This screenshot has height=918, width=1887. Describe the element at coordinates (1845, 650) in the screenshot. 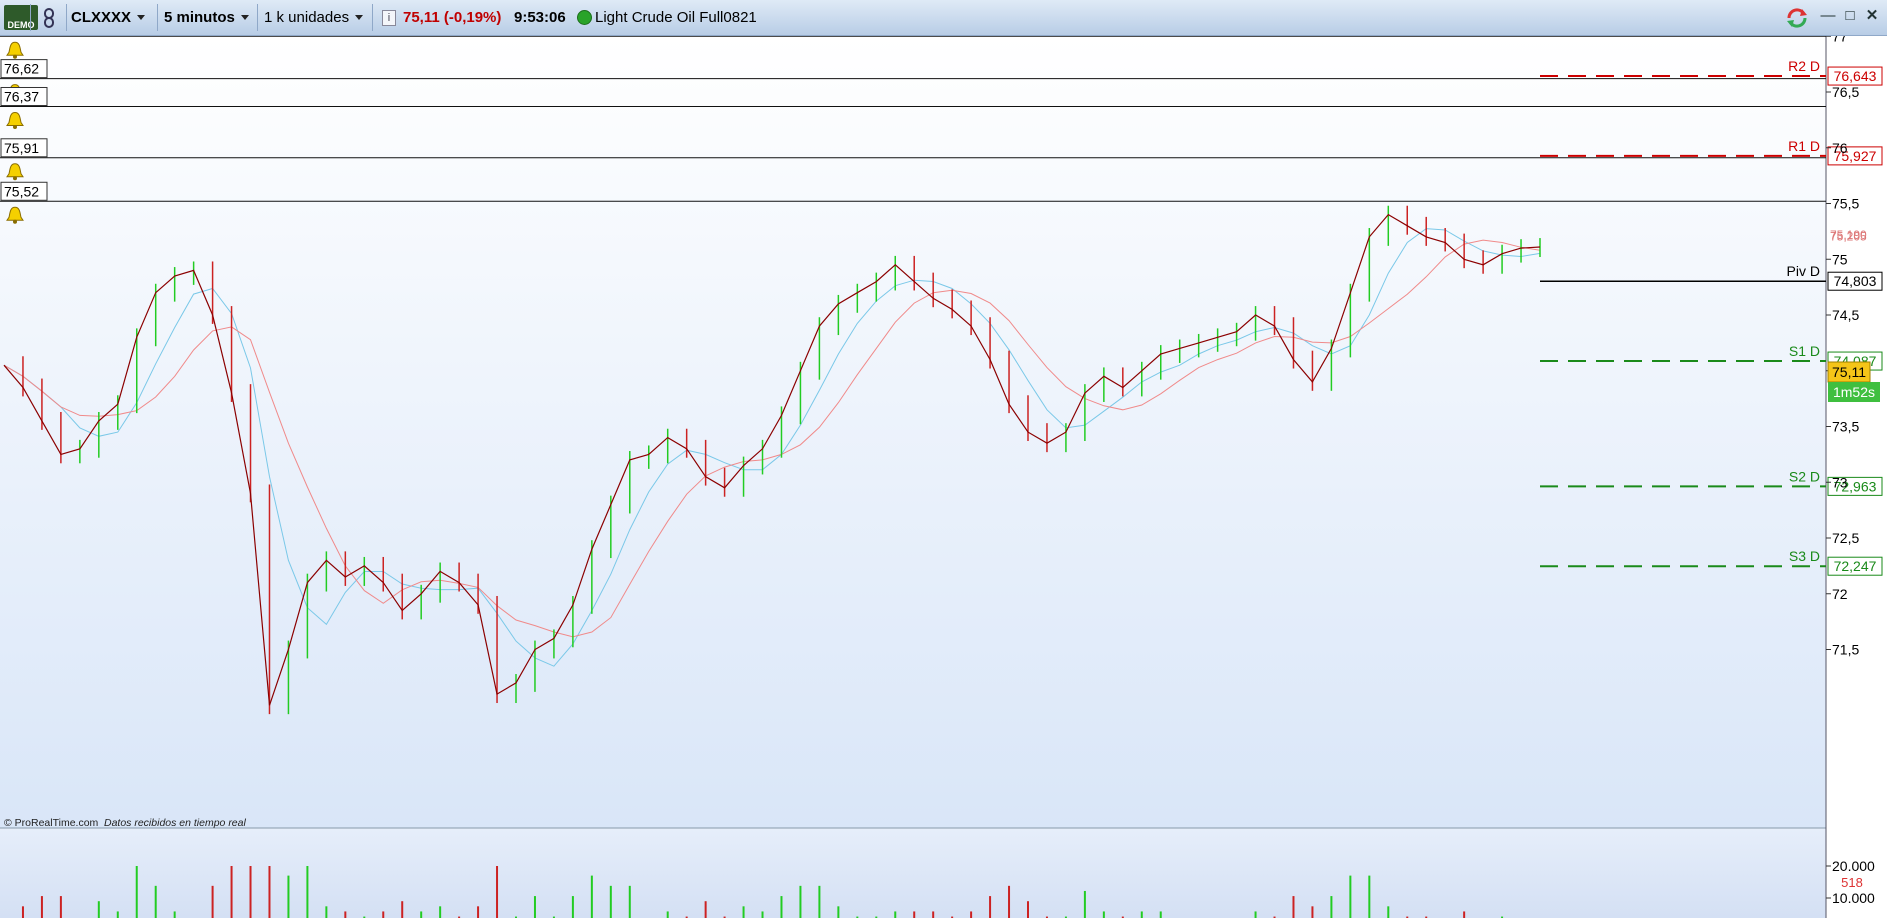

I see `y-tick-label: 71,5` at that location.